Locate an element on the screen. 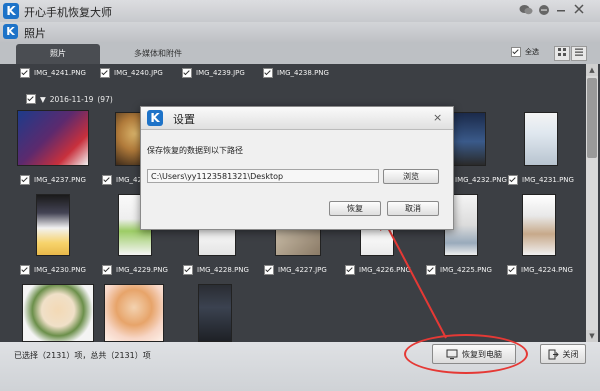 The width and height of the screenshot is (600, 391). date-group-label: 2016-11-19 is located at coordinates (71, 99).